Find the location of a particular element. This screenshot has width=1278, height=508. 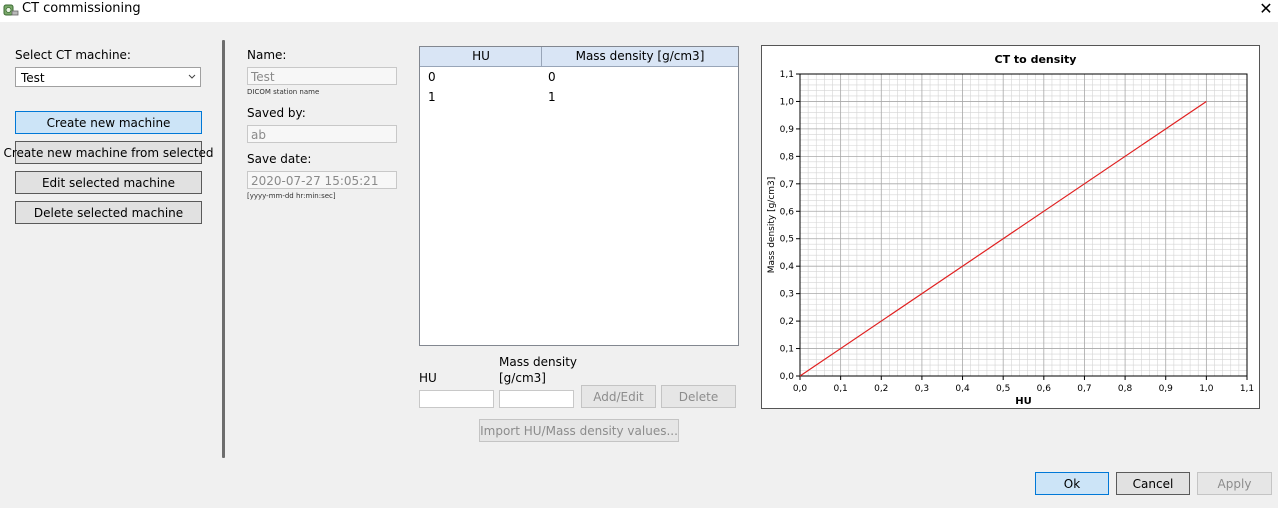

delete-selected-machine-button: Delete selected machine is located at coordinates (108, 212).